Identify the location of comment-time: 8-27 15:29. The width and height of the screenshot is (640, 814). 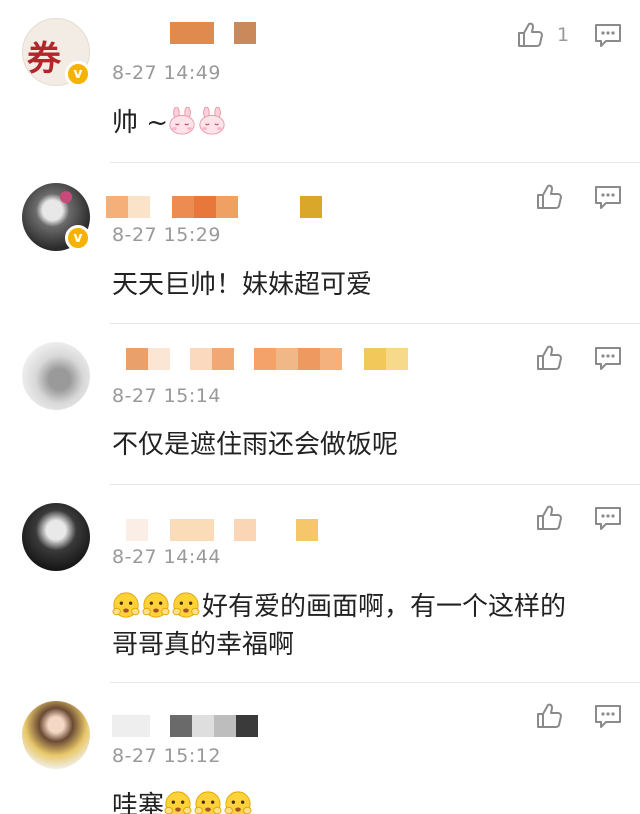
(166, 235).